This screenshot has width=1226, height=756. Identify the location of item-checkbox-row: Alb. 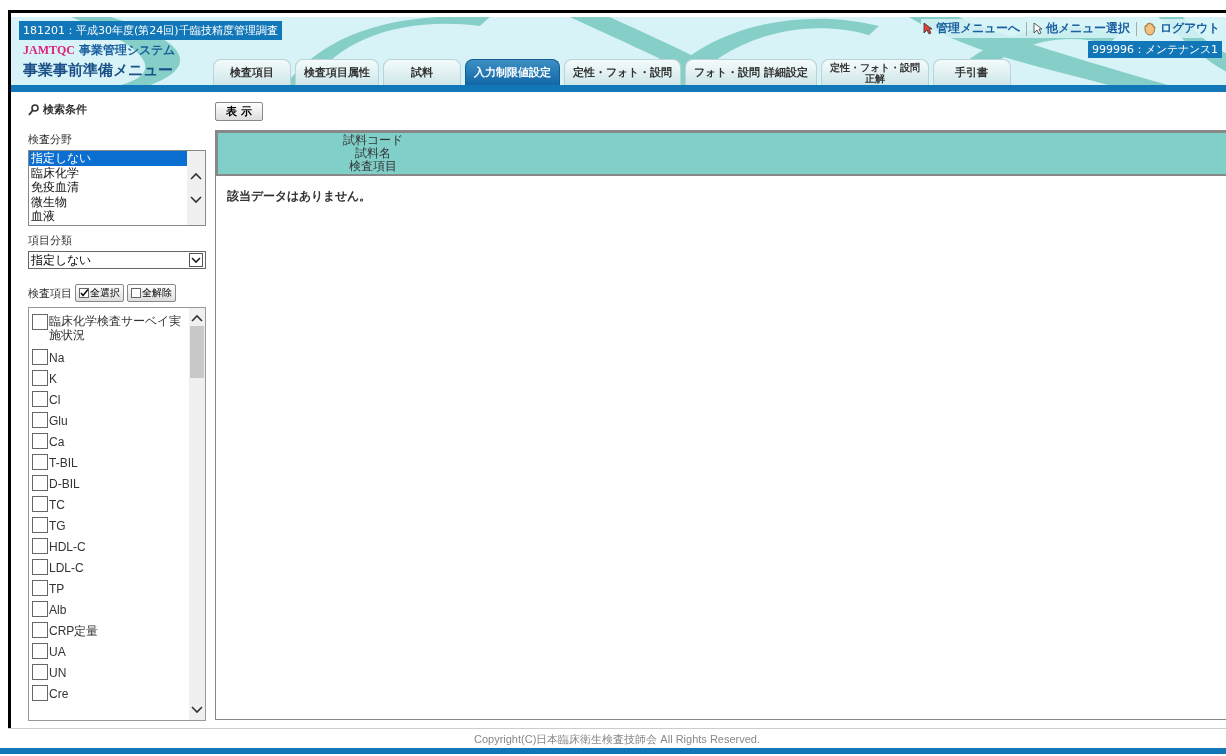
(110, 606).